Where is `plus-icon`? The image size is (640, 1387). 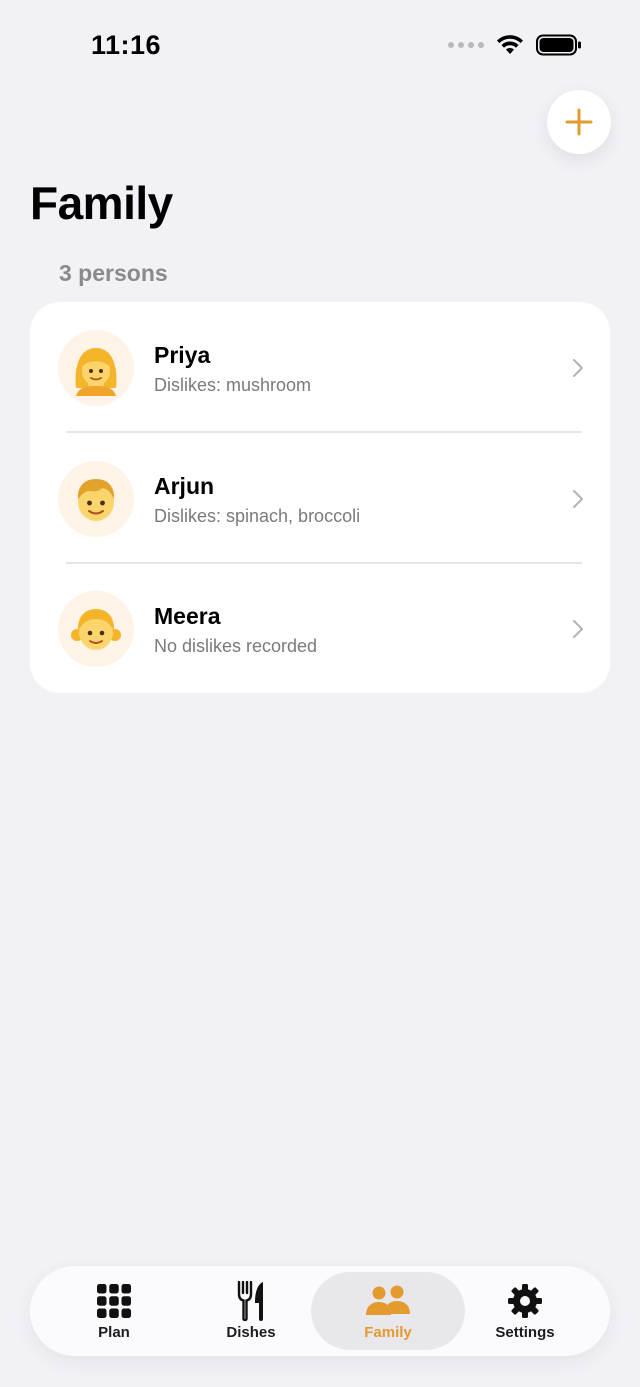 plus-icon is located at coordinates (579, 122).